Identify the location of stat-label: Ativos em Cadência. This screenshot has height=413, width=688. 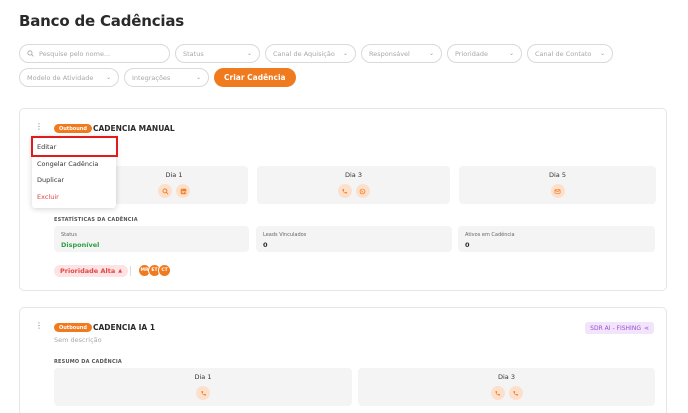
(490, 235).